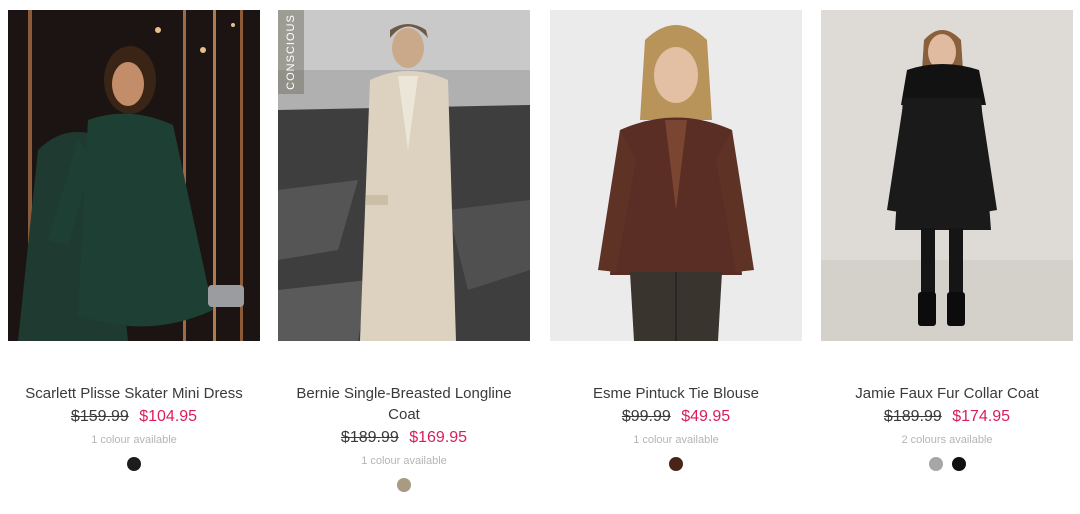 This screenshot has width=1080, height=514. What do you see at coordinates (981, 416) in the screenshot?
I see `sale-price: $174.95` at bounding box center [981, 416].